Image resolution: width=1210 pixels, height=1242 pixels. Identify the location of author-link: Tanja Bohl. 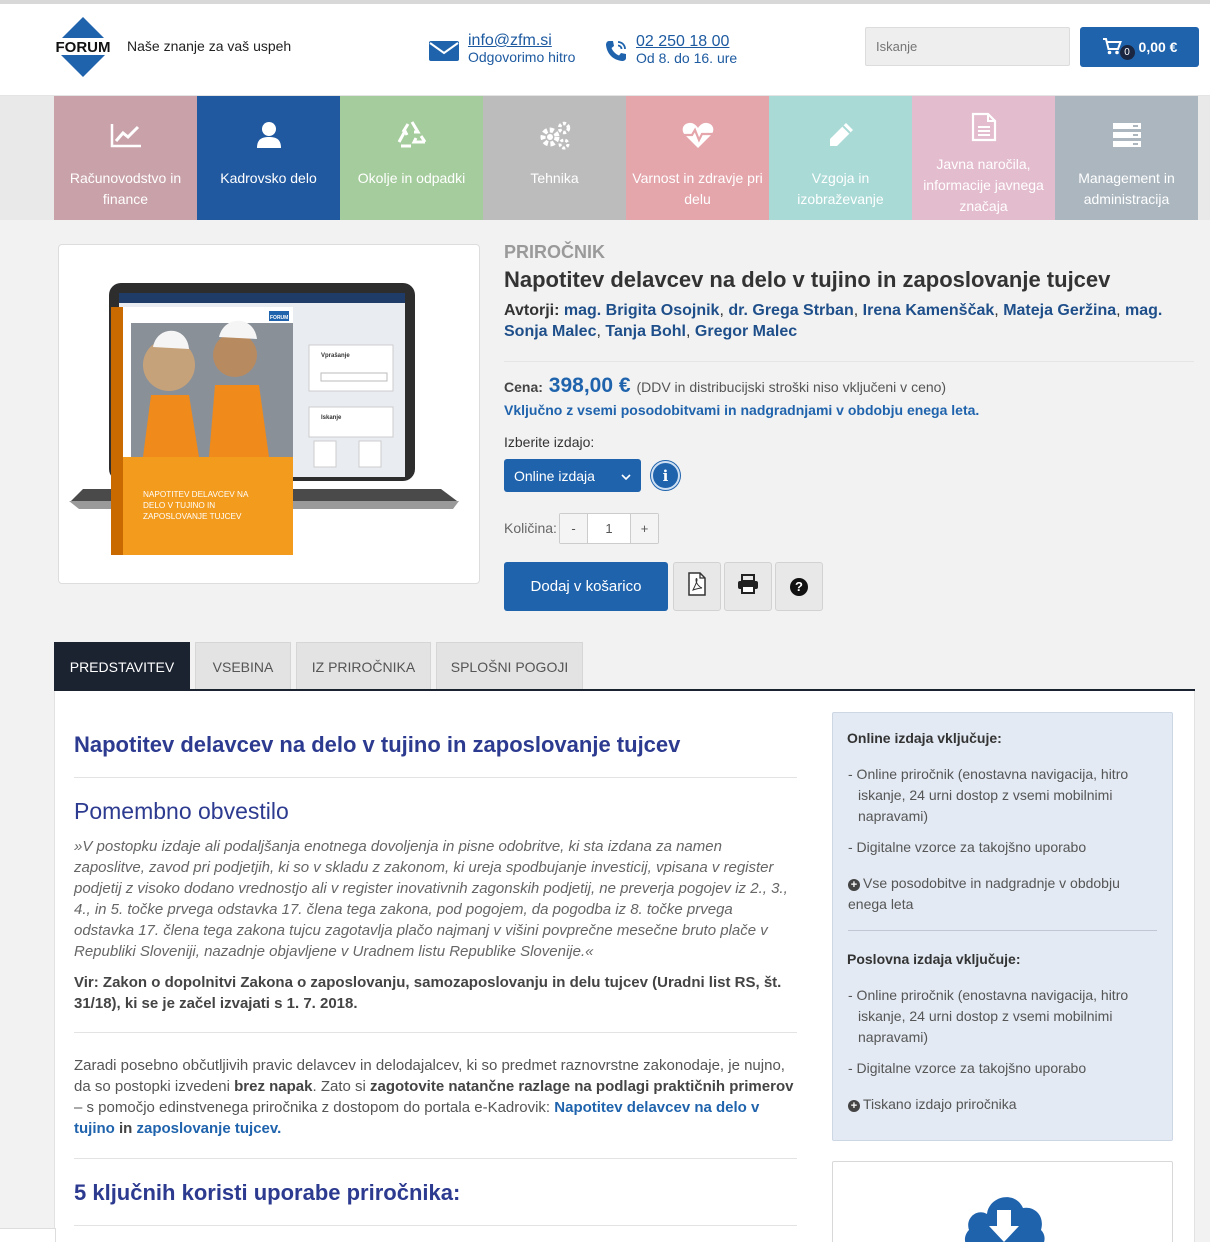
(645, 331).